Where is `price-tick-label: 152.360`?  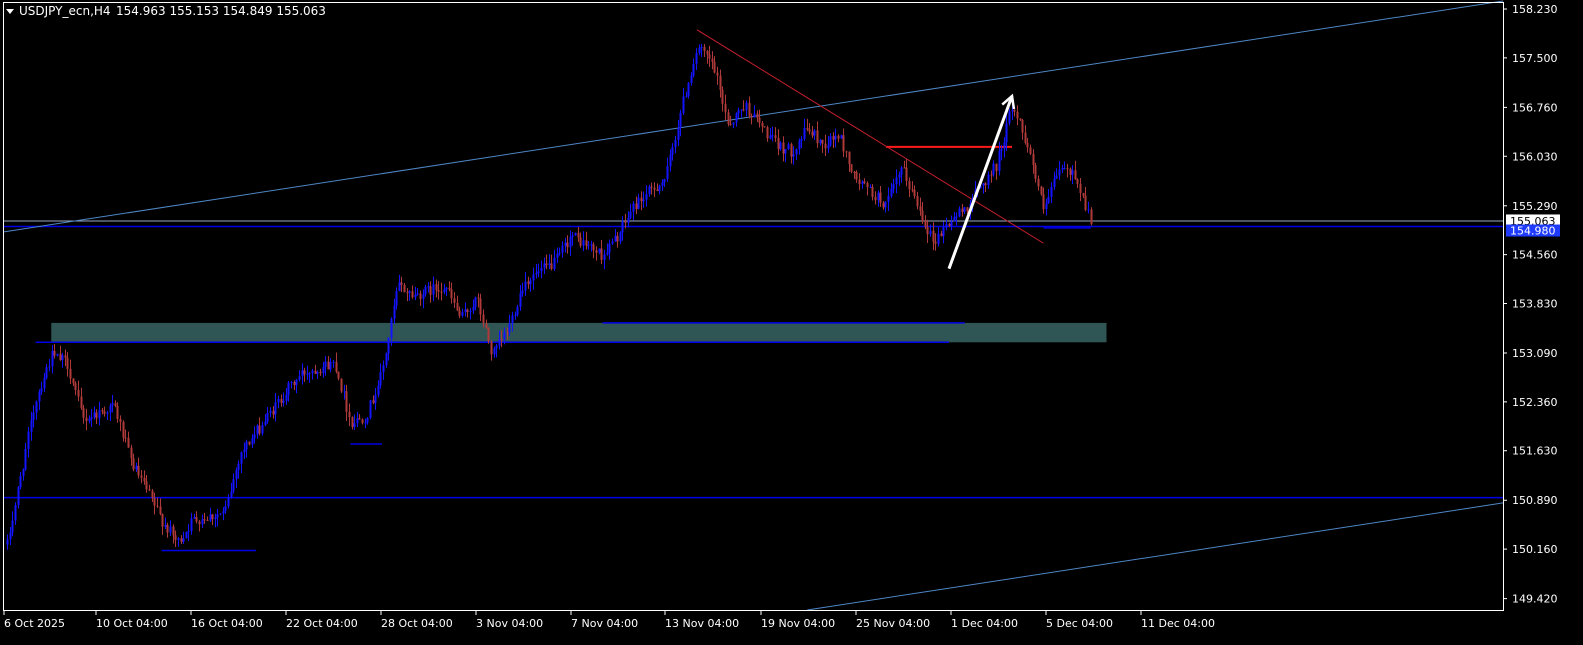
price-tick-label: 152.360 is located at coordinates (1535, 402).